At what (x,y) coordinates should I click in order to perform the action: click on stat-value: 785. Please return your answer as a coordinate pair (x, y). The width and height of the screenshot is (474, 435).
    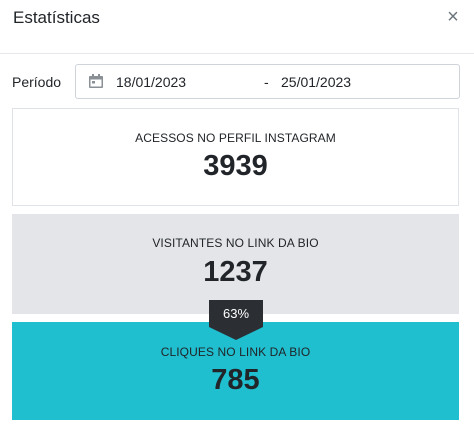
    Looking at the image, I should click on (235, 380).